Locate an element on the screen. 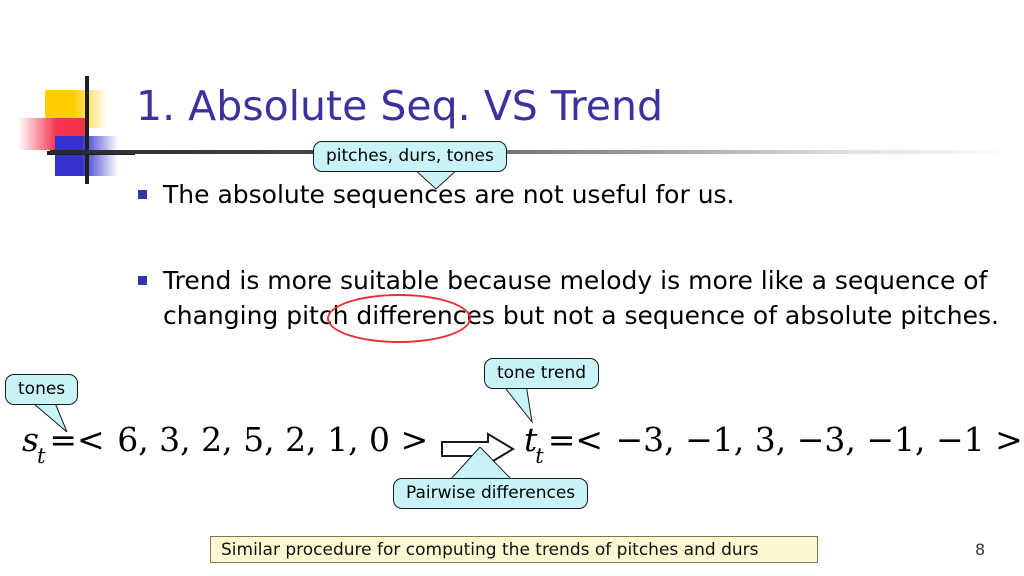  callout-pitches-durs-tones: pitches, durs, tones is located at coordinates (410, 165).